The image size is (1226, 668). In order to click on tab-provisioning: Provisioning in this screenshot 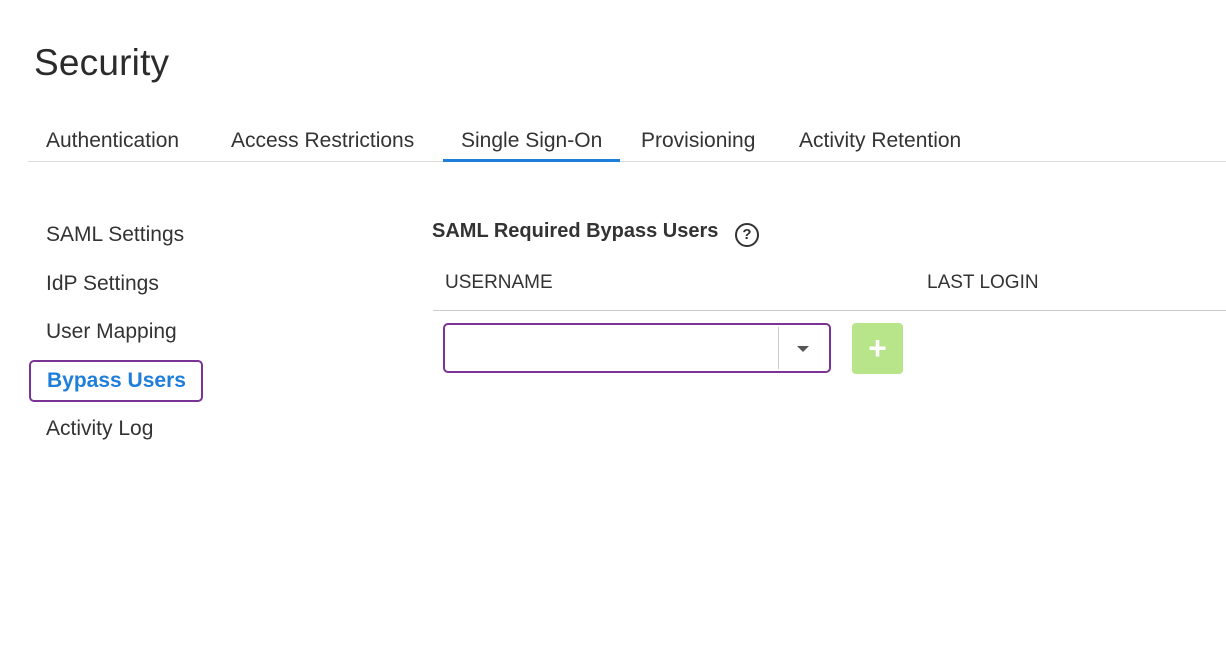, I will do `click(698, 141)`.